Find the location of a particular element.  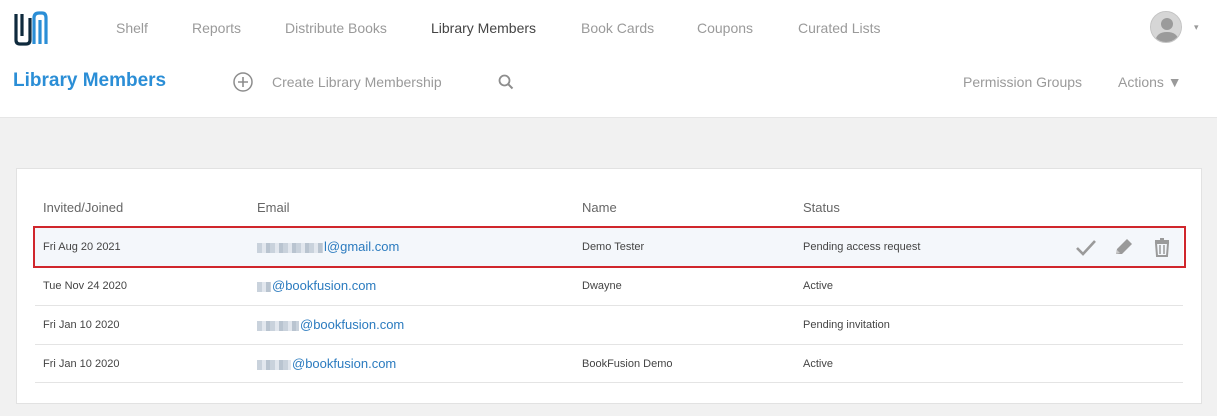

nav-shelf: Shelf is located at coordinates (132, 28).